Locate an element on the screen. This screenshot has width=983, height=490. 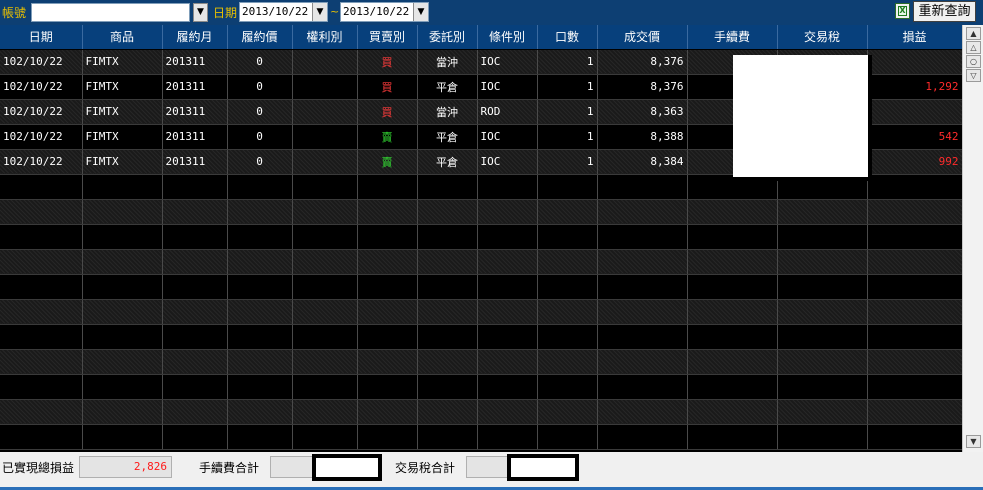
arrow-up-icon: △ is located at coordinates (973, 47).